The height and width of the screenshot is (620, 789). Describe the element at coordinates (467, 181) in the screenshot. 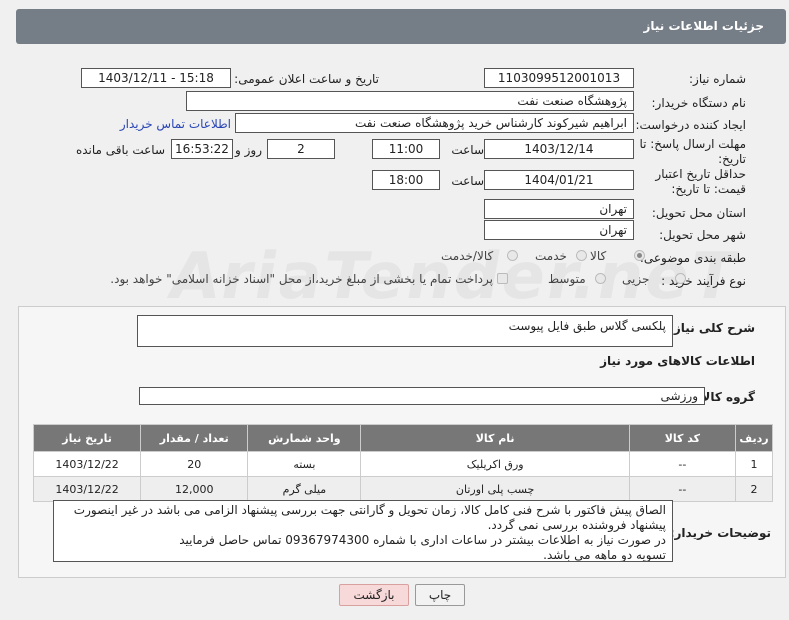

I see `validity-time-label: ساعت` at that location.